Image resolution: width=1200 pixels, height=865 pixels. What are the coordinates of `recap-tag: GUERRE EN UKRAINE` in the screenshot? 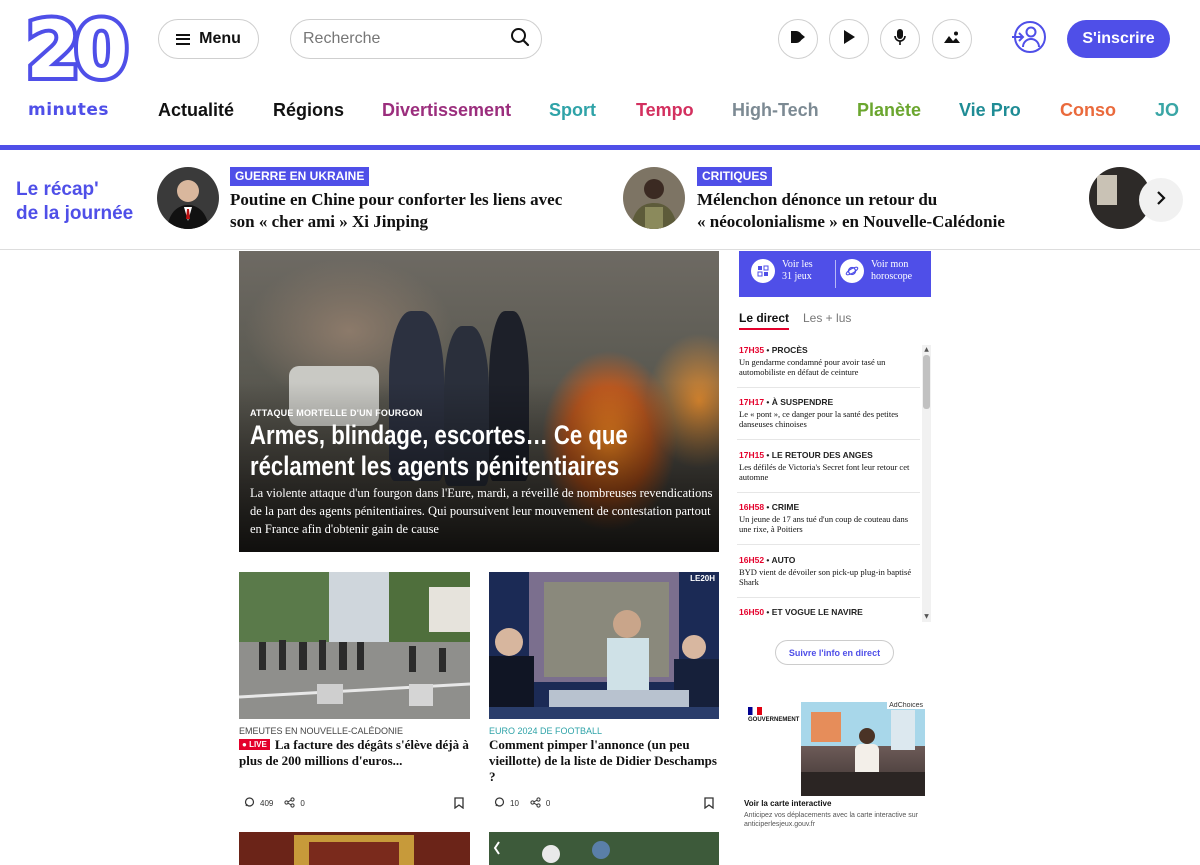 It's located at (300, 176).